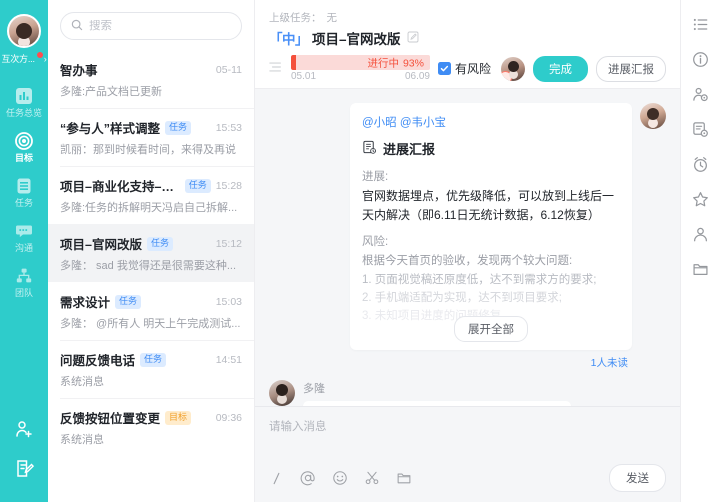 The width and height of the screenshot is (720, 502). What do you see at coordinates (228, 301) in the screenshot?
I see `conversation-time: 15:03` at bounding box center [228, 301].